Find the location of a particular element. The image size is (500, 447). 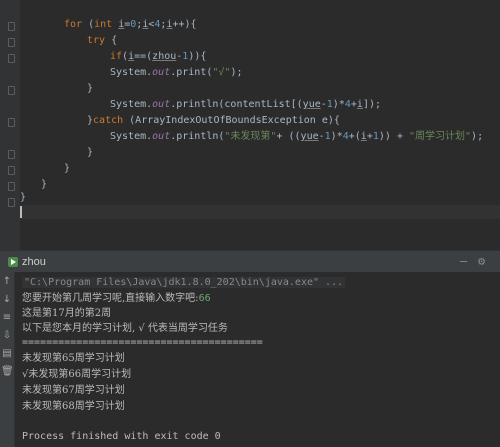

arrow-up-icon: ↑ is located at coordinates (7, 282).